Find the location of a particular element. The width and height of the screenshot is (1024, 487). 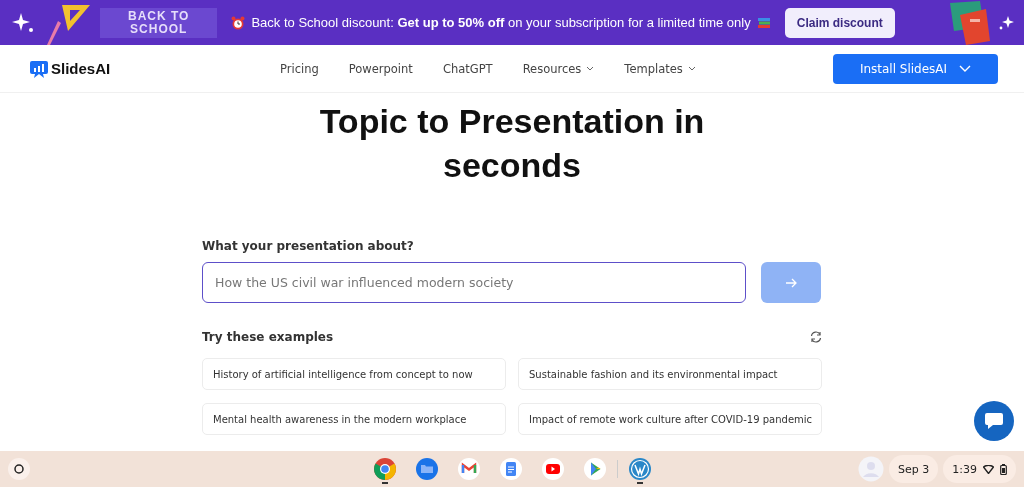

launcher-button is located at coordinates (19, 469).